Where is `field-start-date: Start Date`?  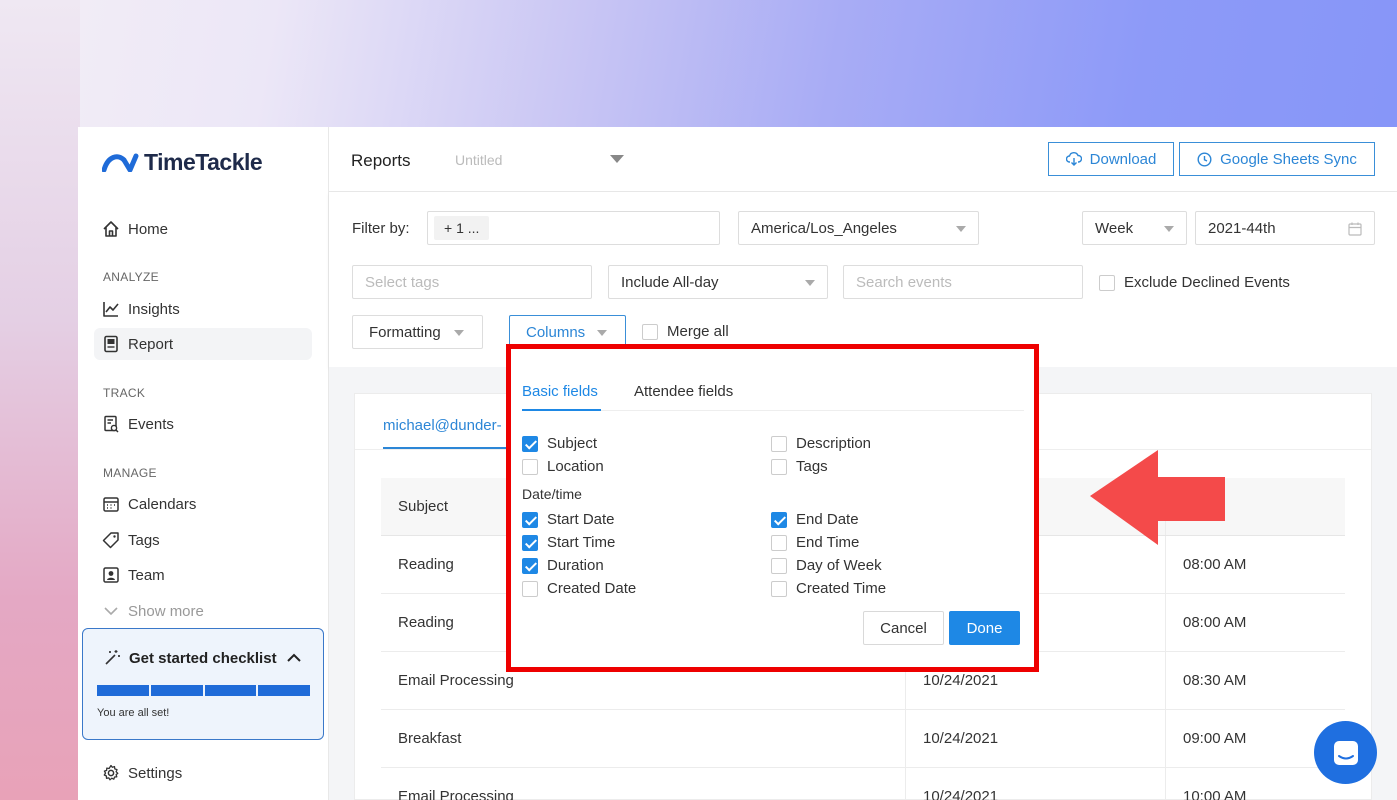 field-start-date: Start Date is located at coordinates (568, 519).